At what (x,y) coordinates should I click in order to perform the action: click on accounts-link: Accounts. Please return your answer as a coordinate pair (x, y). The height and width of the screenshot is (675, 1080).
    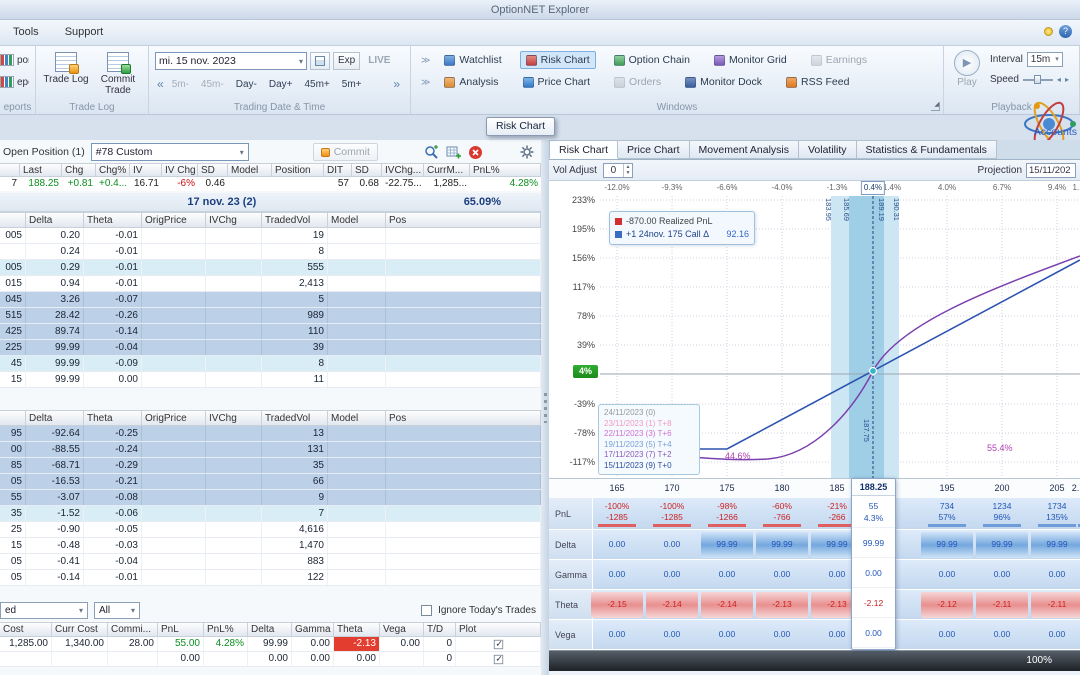
    Looking at the image, I should click on (1055, 132).